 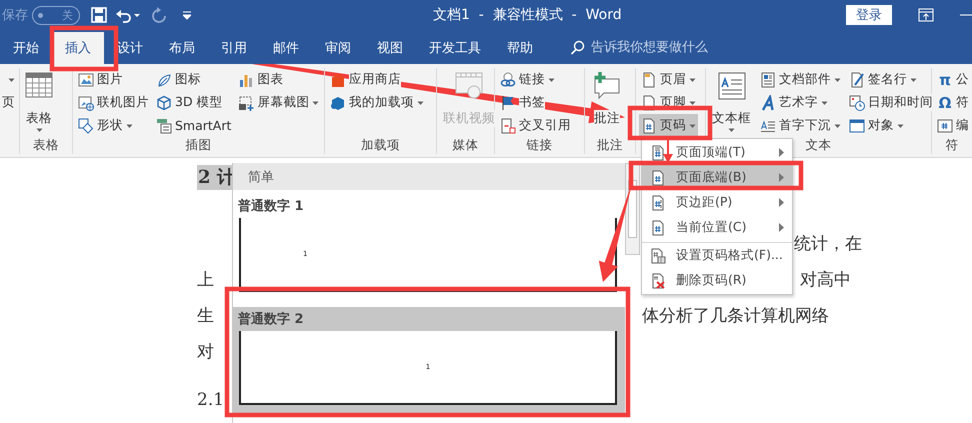 What do you see at coordinates (206, 351) in the screenshot?
I see `body-text: 对` at bounding box center [206, 351].